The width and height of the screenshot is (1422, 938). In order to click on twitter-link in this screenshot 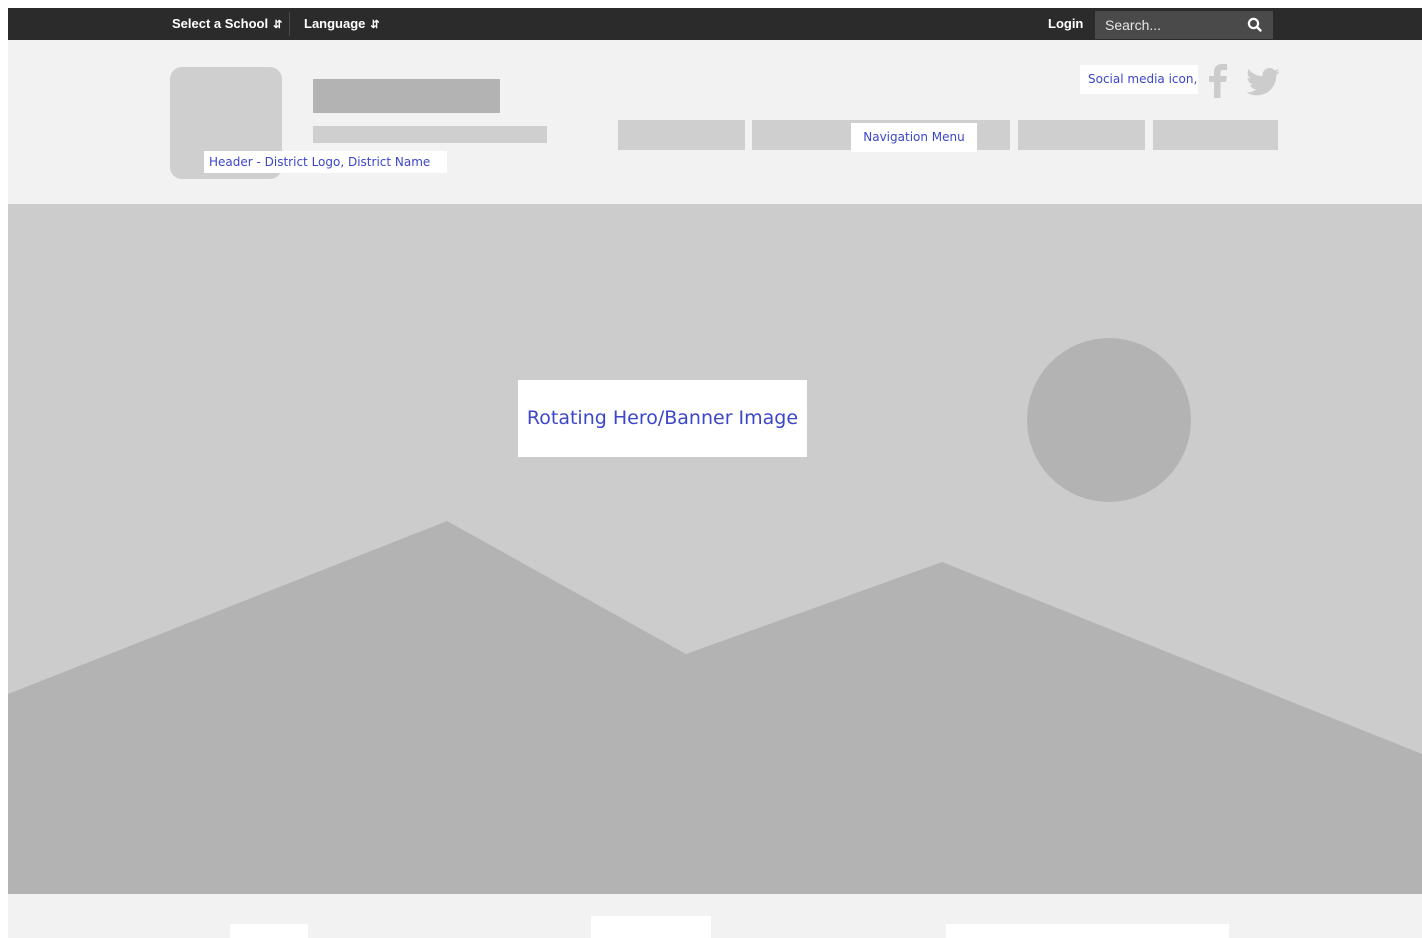, I will do `click(1263, 84)`.